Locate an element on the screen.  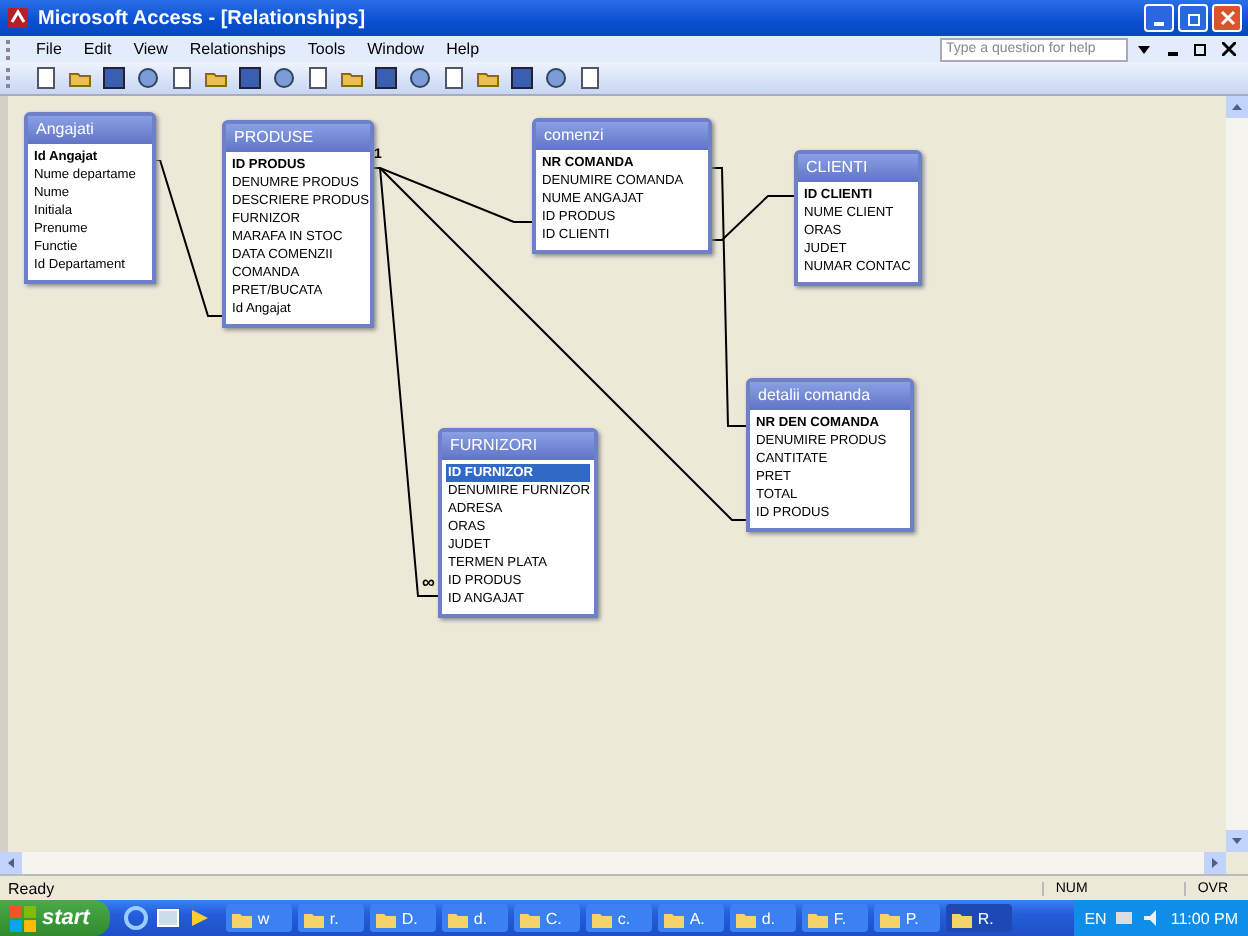
table-title: comenzi is located at coordinates (622, 136).